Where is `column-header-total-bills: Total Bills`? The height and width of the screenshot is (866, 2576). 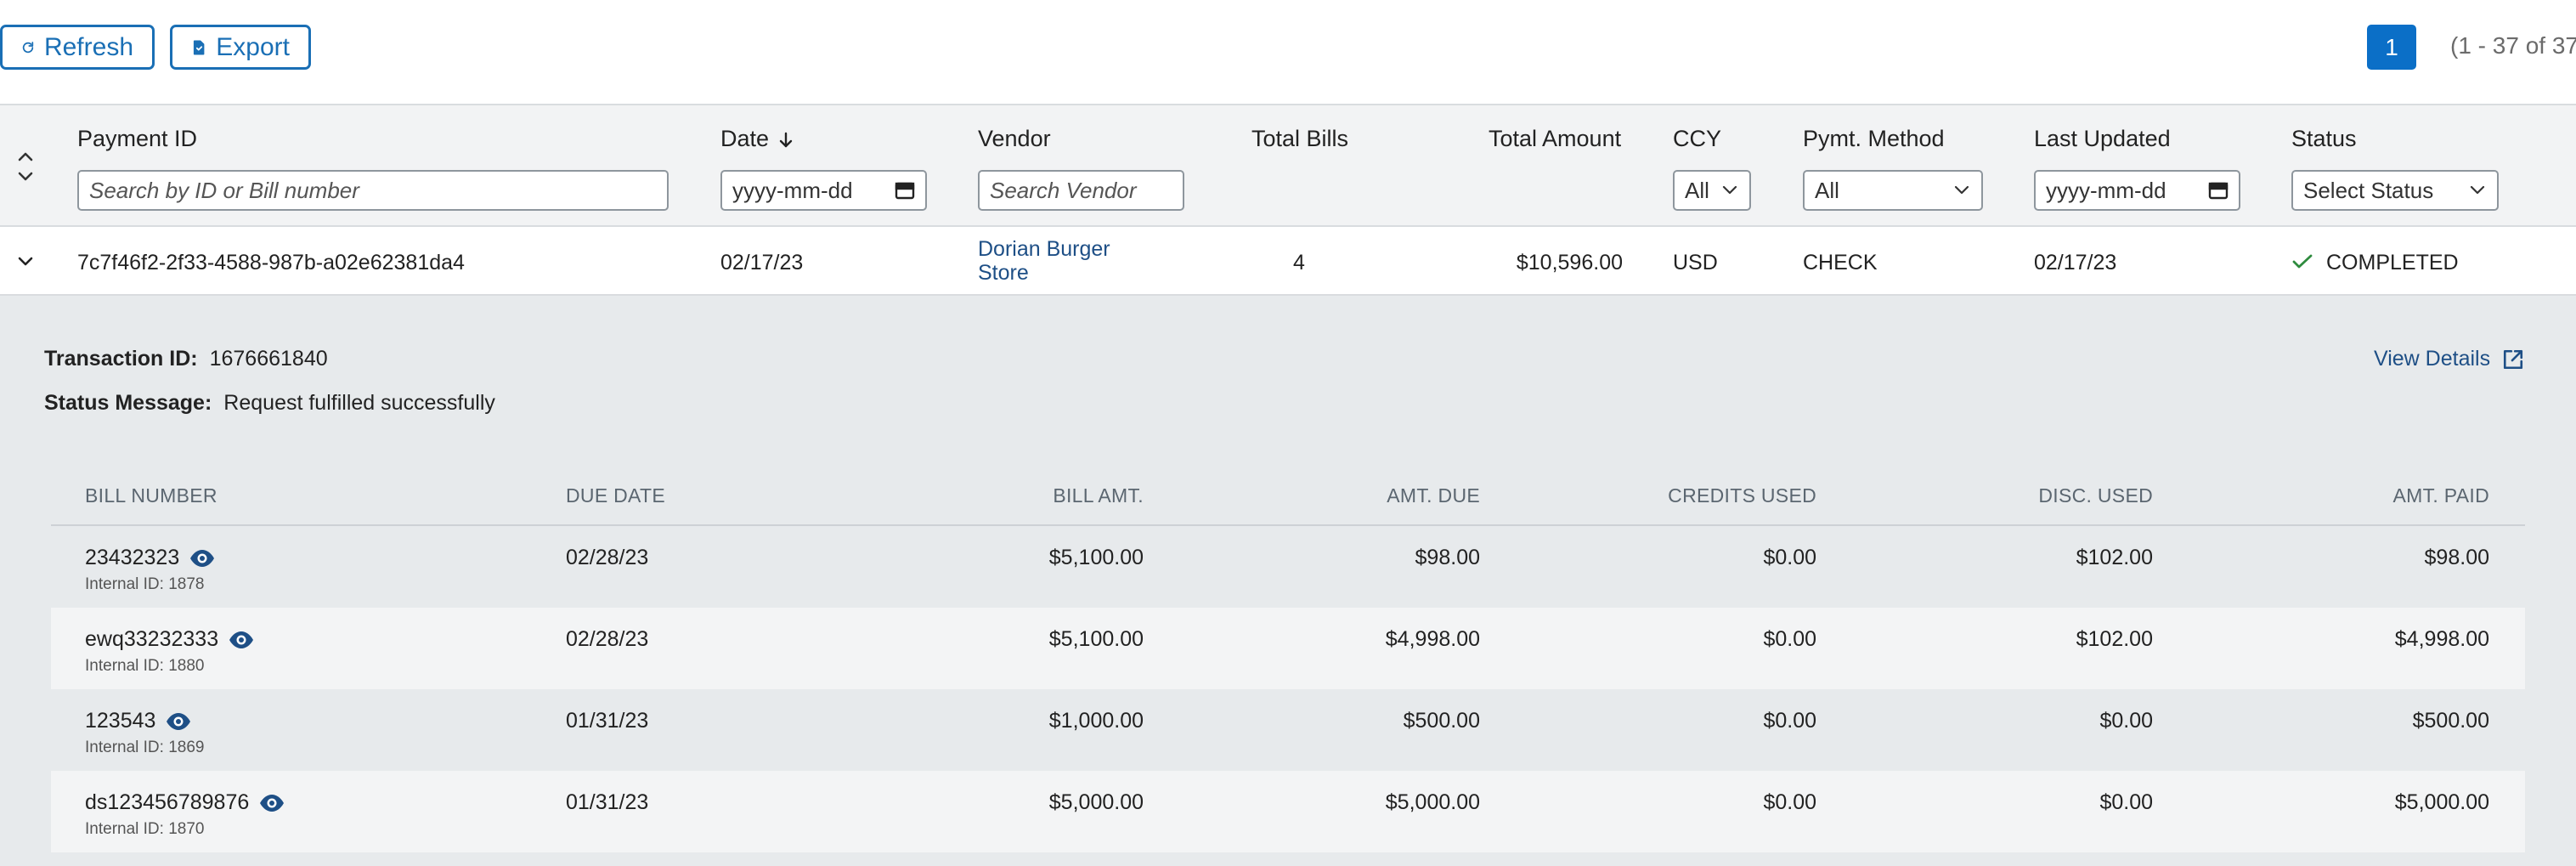
column-header-total-bills: Total Bills is located at coordinates (1300, 139).